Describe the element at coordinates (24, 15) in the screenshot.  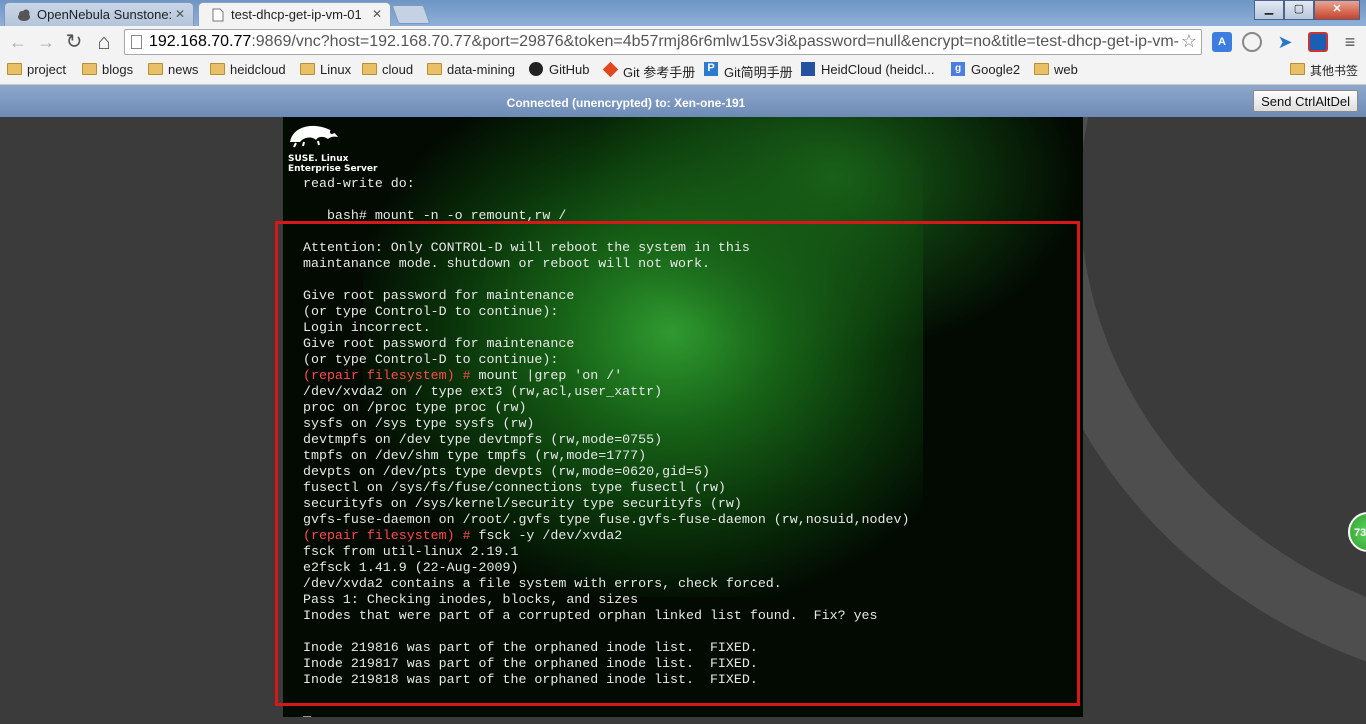
I see `cloud-icon` at that location.